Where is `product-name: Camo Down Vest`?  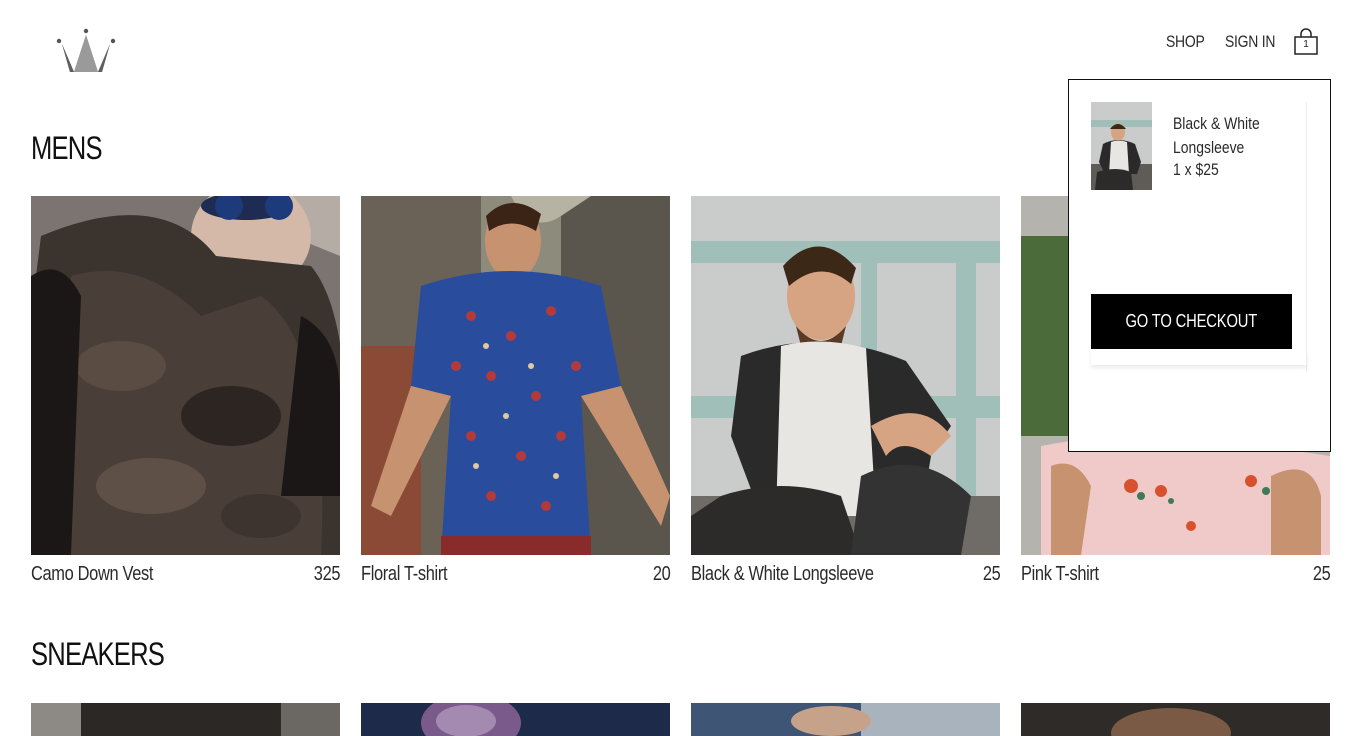 product-name: Camo Down Vest is located at coordinates (92, 574).